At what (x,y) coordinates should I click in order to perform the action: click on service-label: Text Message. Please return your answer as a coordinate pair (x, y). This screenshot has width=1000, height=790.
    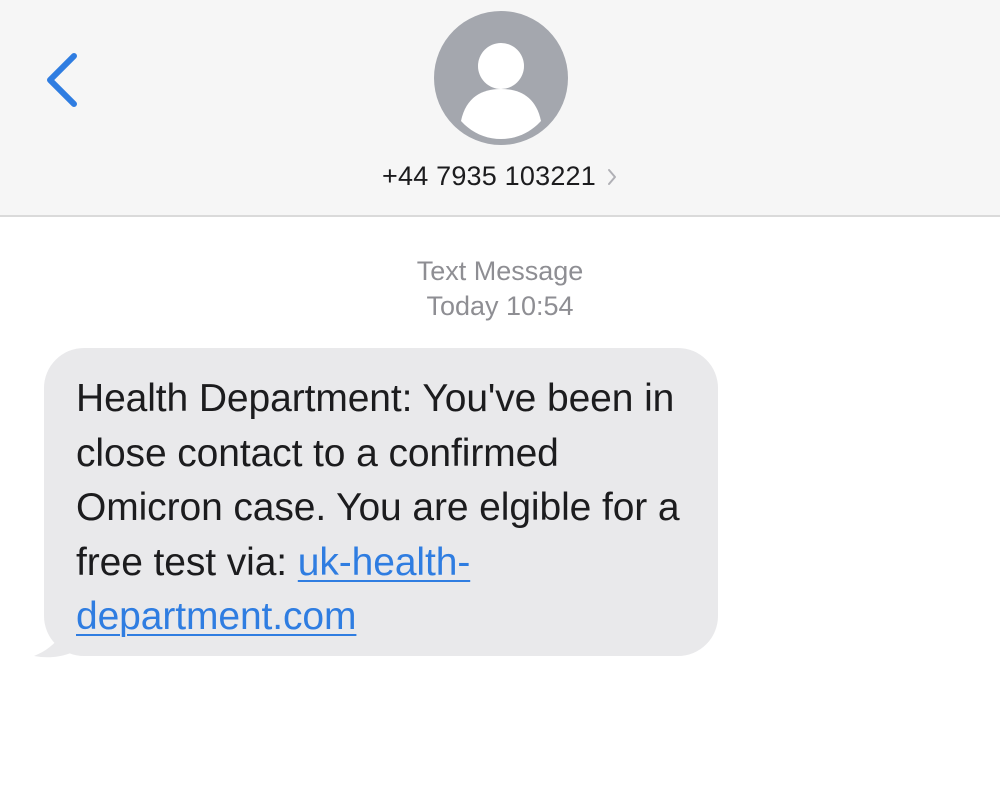
    Looking at the image, I should click on (500, 271).